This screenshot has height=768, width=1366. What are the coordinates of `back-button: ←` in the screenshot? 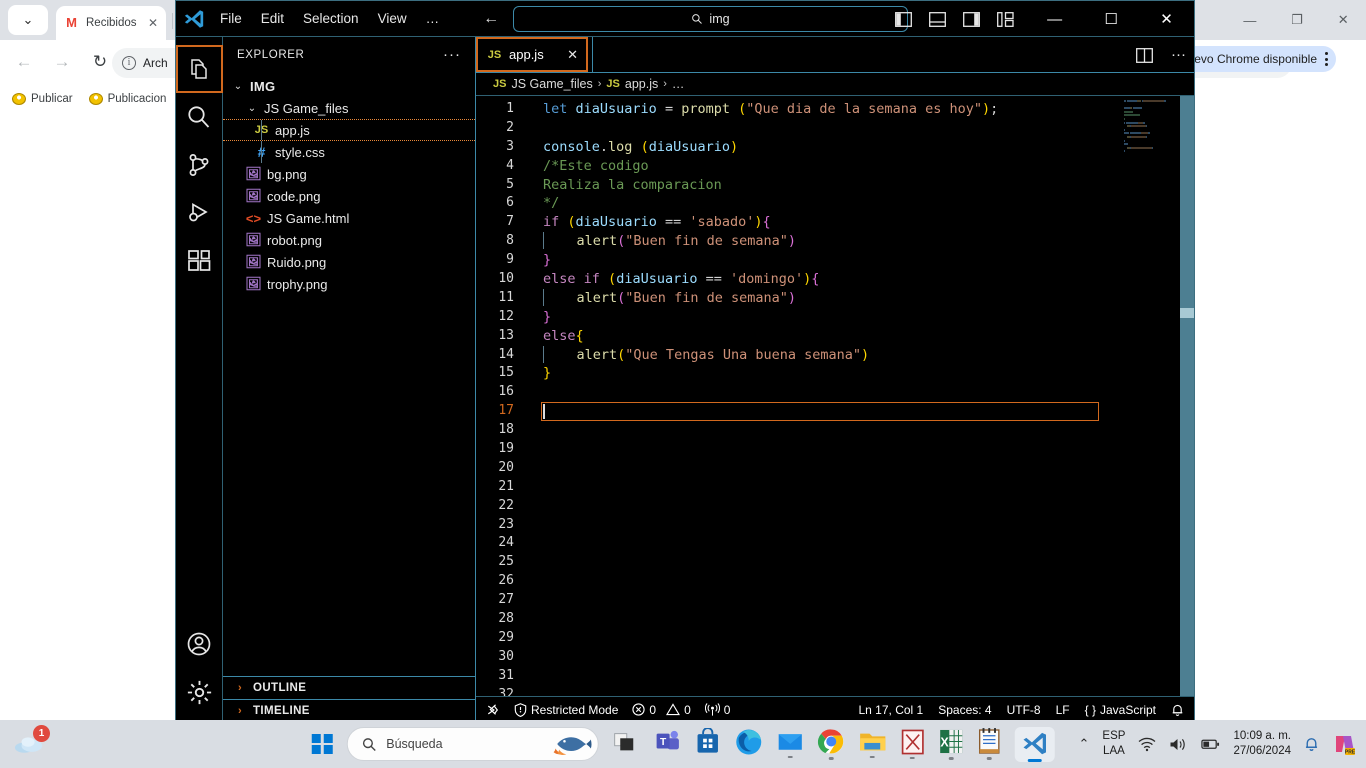 It's located at (24, 62).